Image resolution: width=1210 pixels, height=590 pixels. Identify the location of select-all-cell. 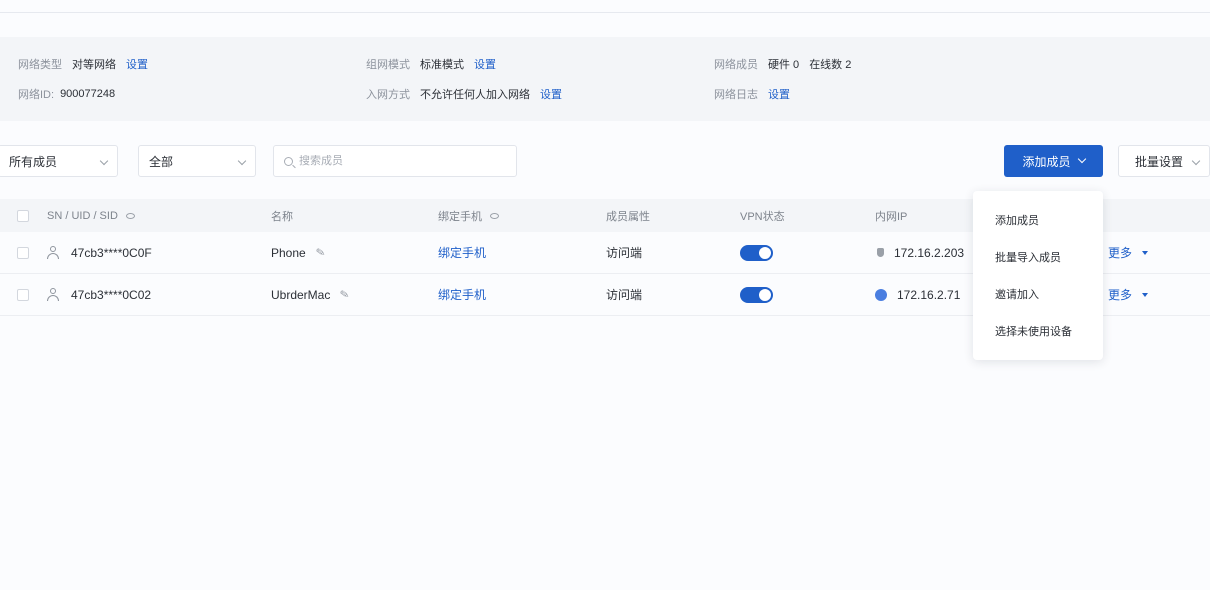
(23, 215).